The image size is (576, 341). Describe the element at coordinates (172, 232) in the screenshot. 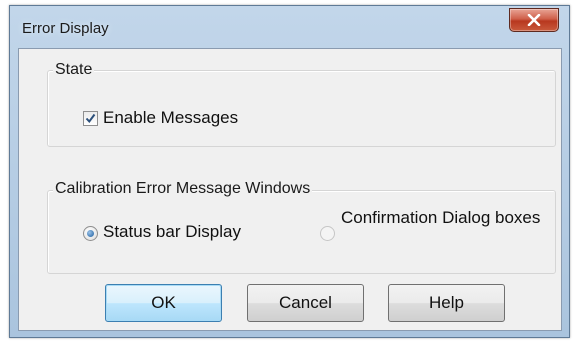

I see `status-bar-display-label: Status bar Display` at that location.